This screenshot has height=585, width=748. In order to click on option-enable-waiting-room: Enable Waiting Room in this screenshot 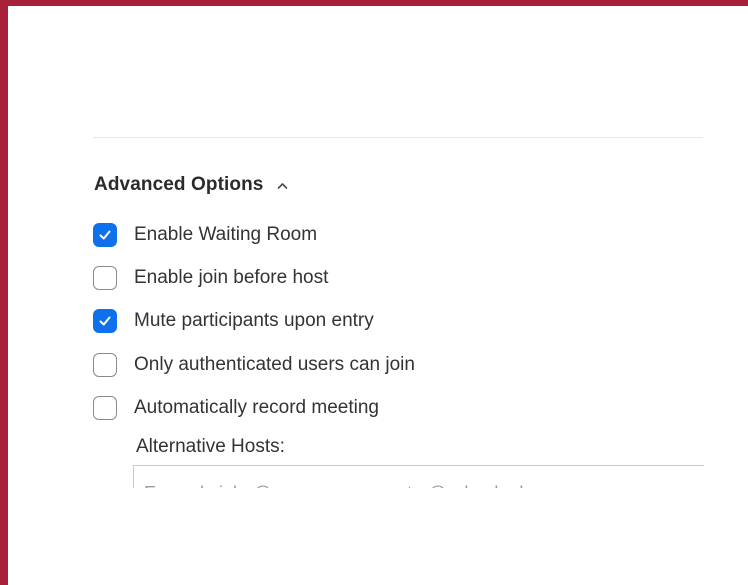, I will do `click(254, 234)`.